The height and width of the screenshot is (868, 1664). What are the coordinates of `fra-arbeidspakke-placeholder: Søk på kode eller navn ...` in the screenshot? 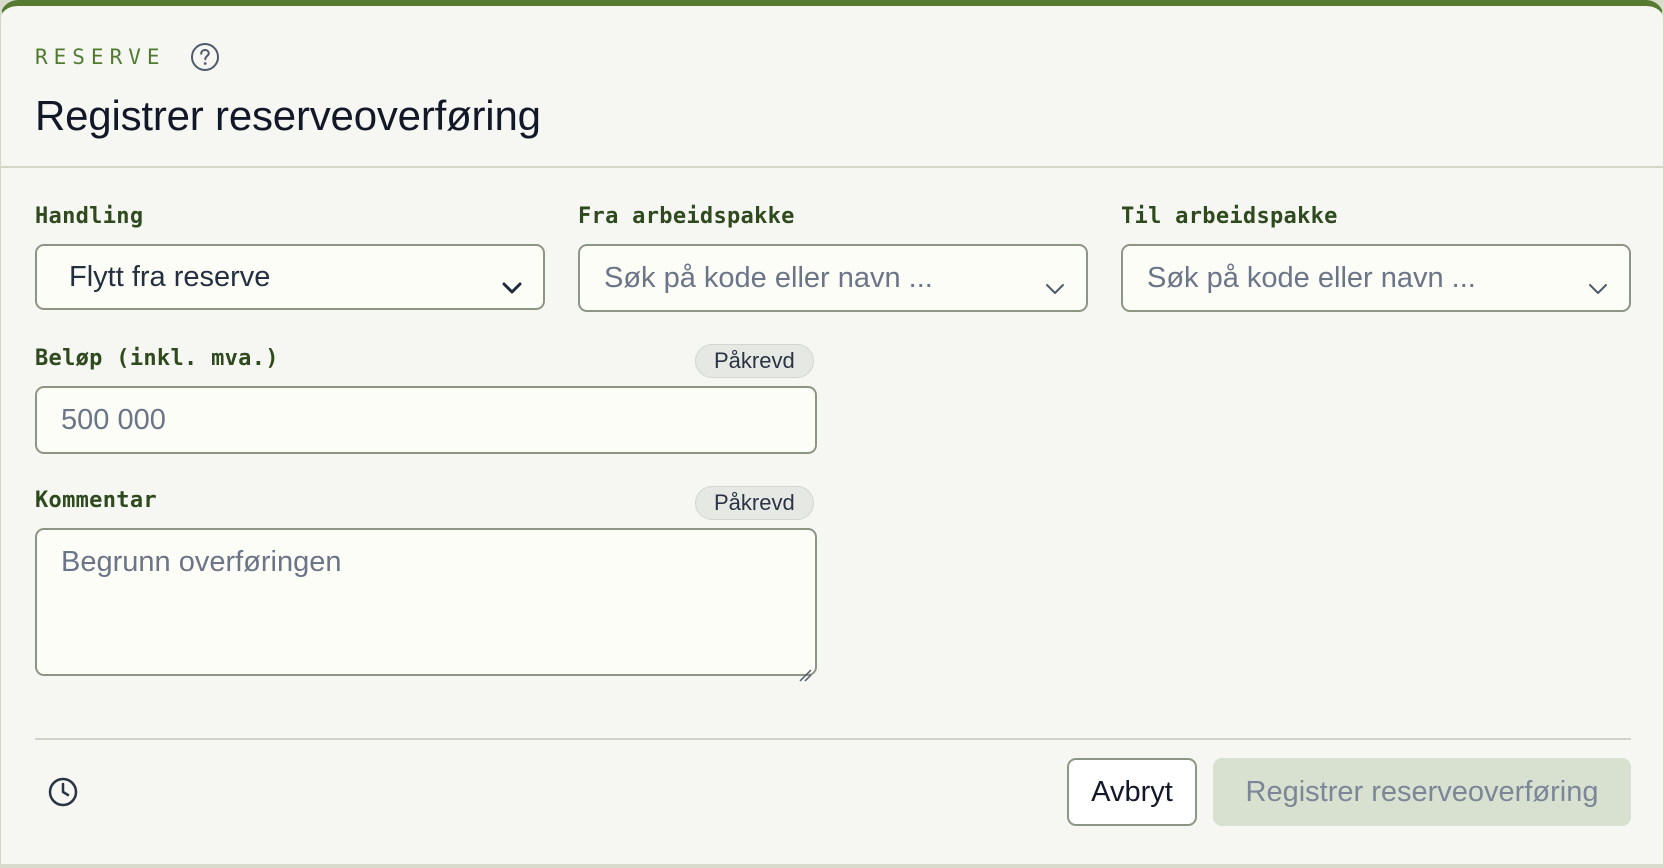 It's located at (768, 277).